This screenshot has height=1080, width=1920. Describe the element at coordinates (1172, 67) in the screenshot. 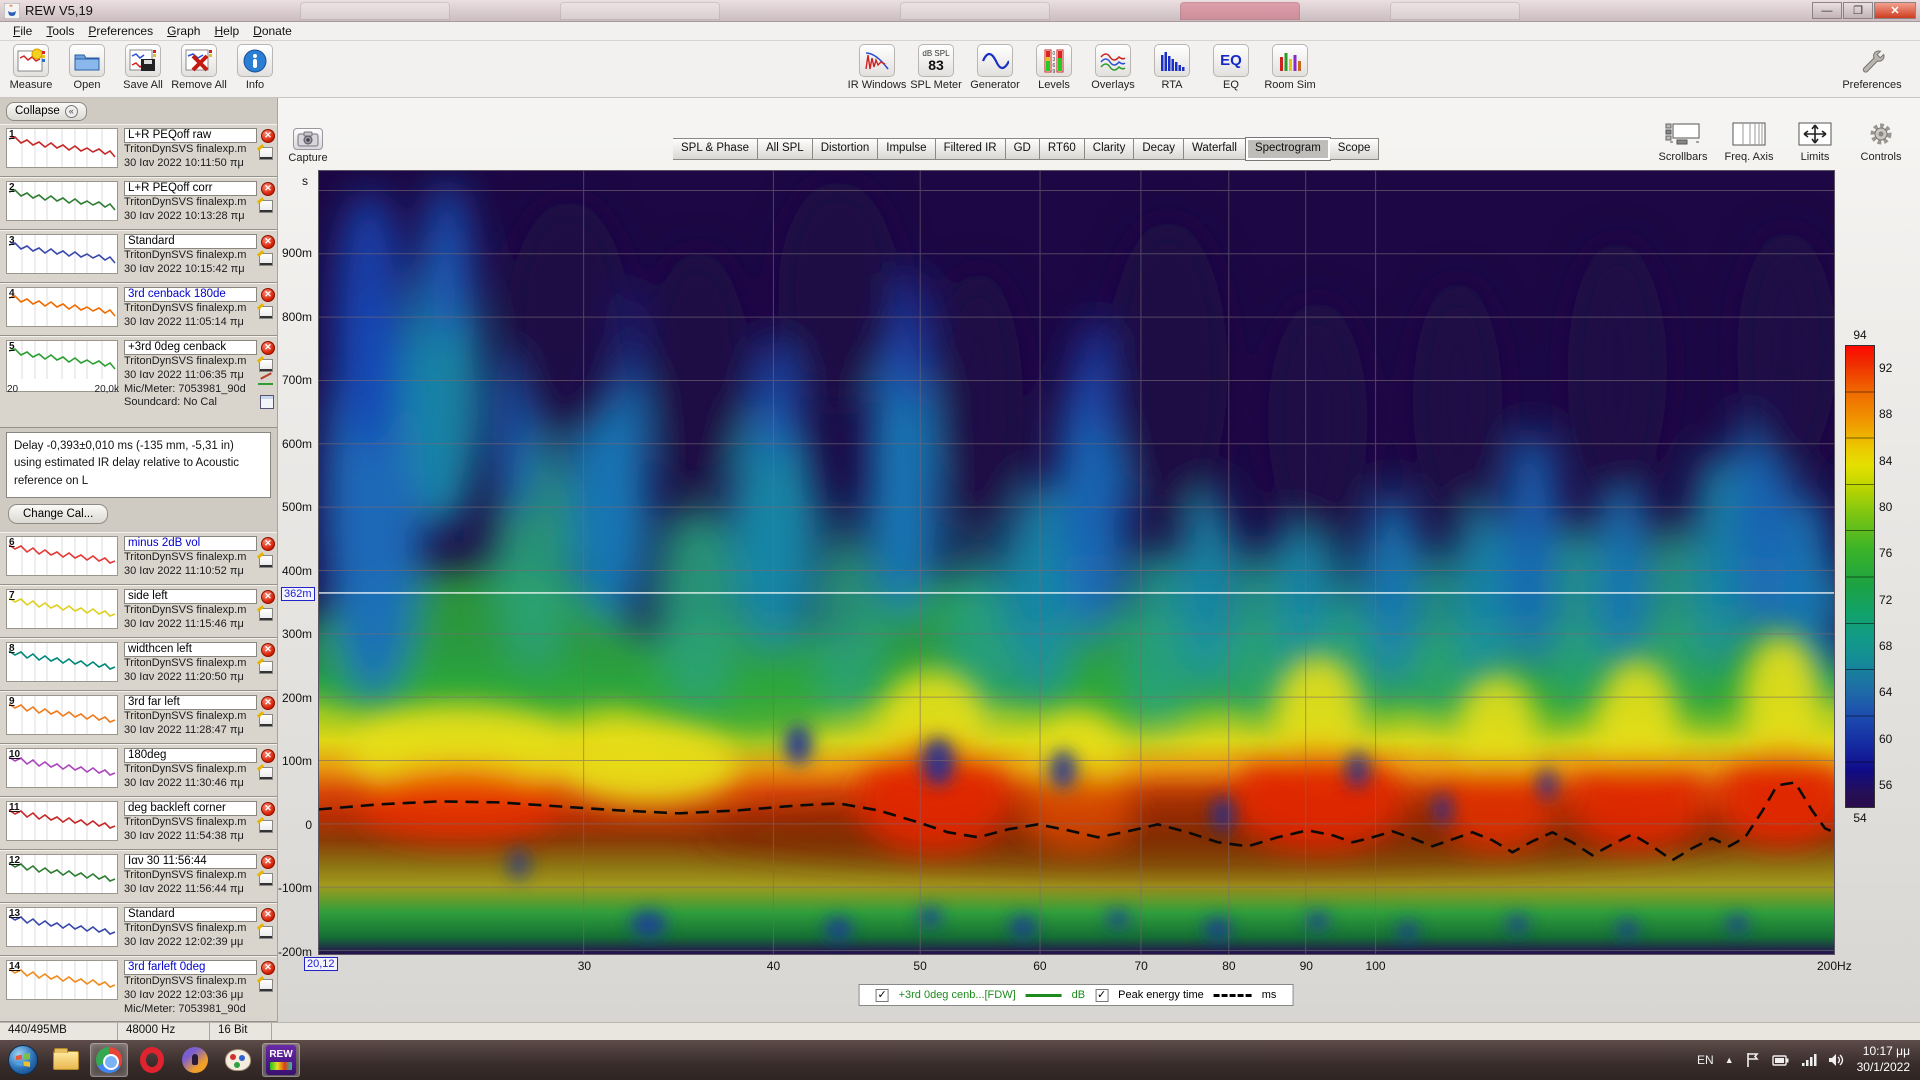

I see `rta-button: RTA` at that location.